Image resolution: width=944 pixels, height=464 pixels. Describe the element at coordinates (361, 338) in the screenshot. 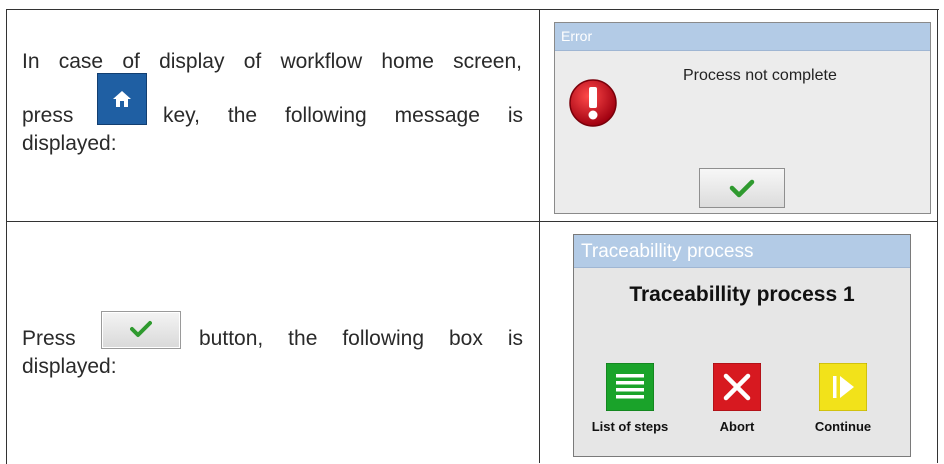

I see `row2-after-key: button, the following box is` at that location.